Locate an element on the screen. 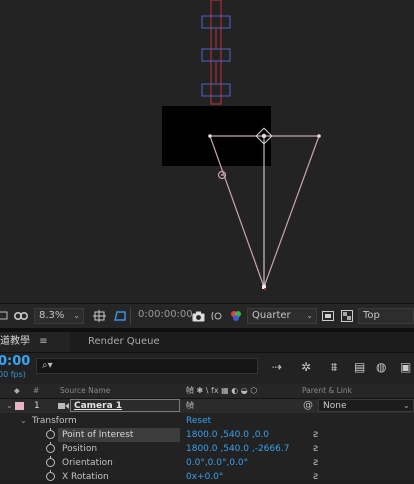 The image size is (414, 484). magnification-dropdown: 8.3% ⌄ is located at coordinates (59, 316).